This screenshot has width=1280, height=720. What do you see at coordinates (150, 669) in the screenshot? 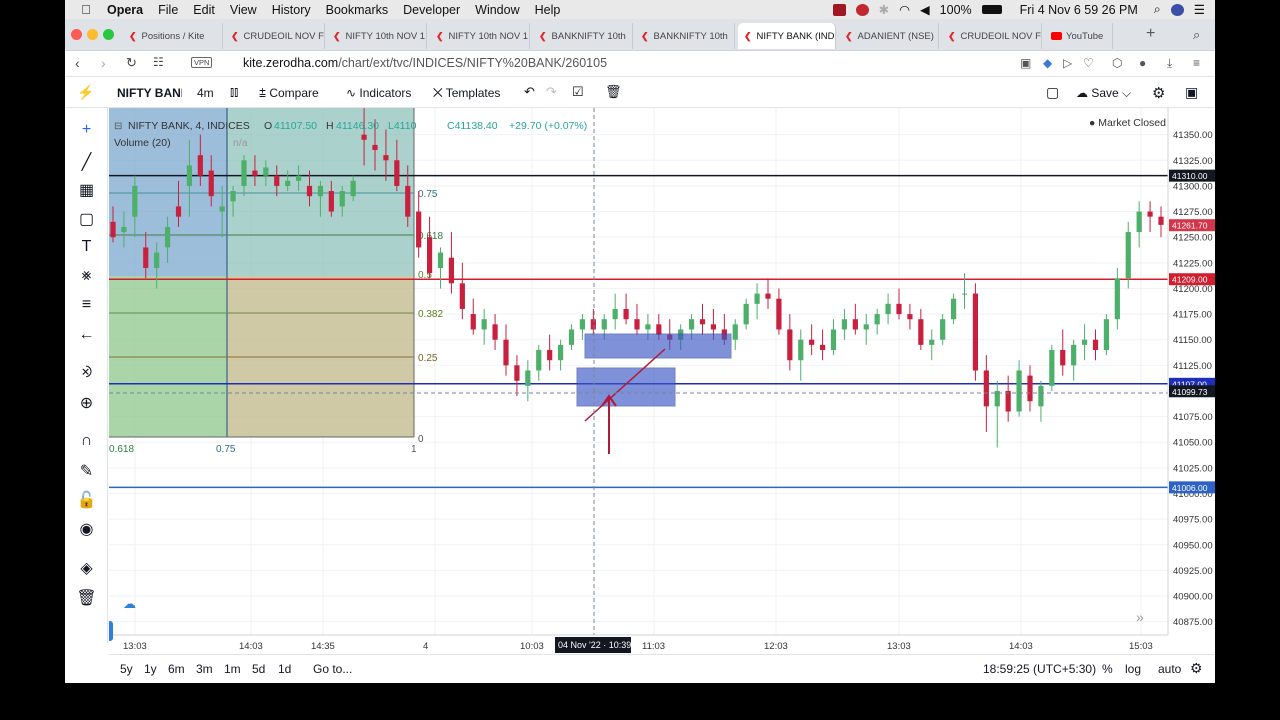
I see `range-1y: 1y` at bounding box center [150, 669].